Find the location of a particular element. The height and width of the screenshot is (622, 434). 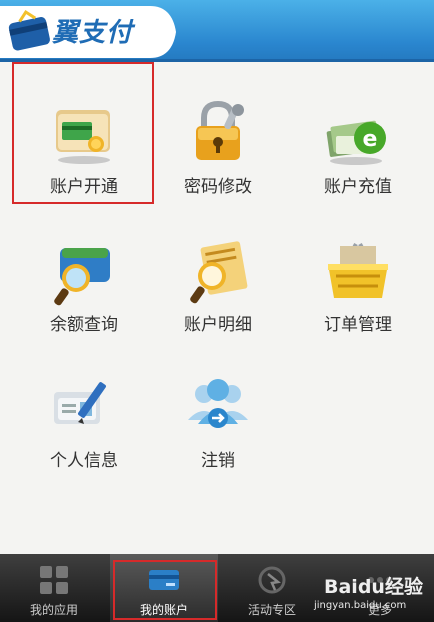

document-magnifier-icon is located at coordinates (219, 272).